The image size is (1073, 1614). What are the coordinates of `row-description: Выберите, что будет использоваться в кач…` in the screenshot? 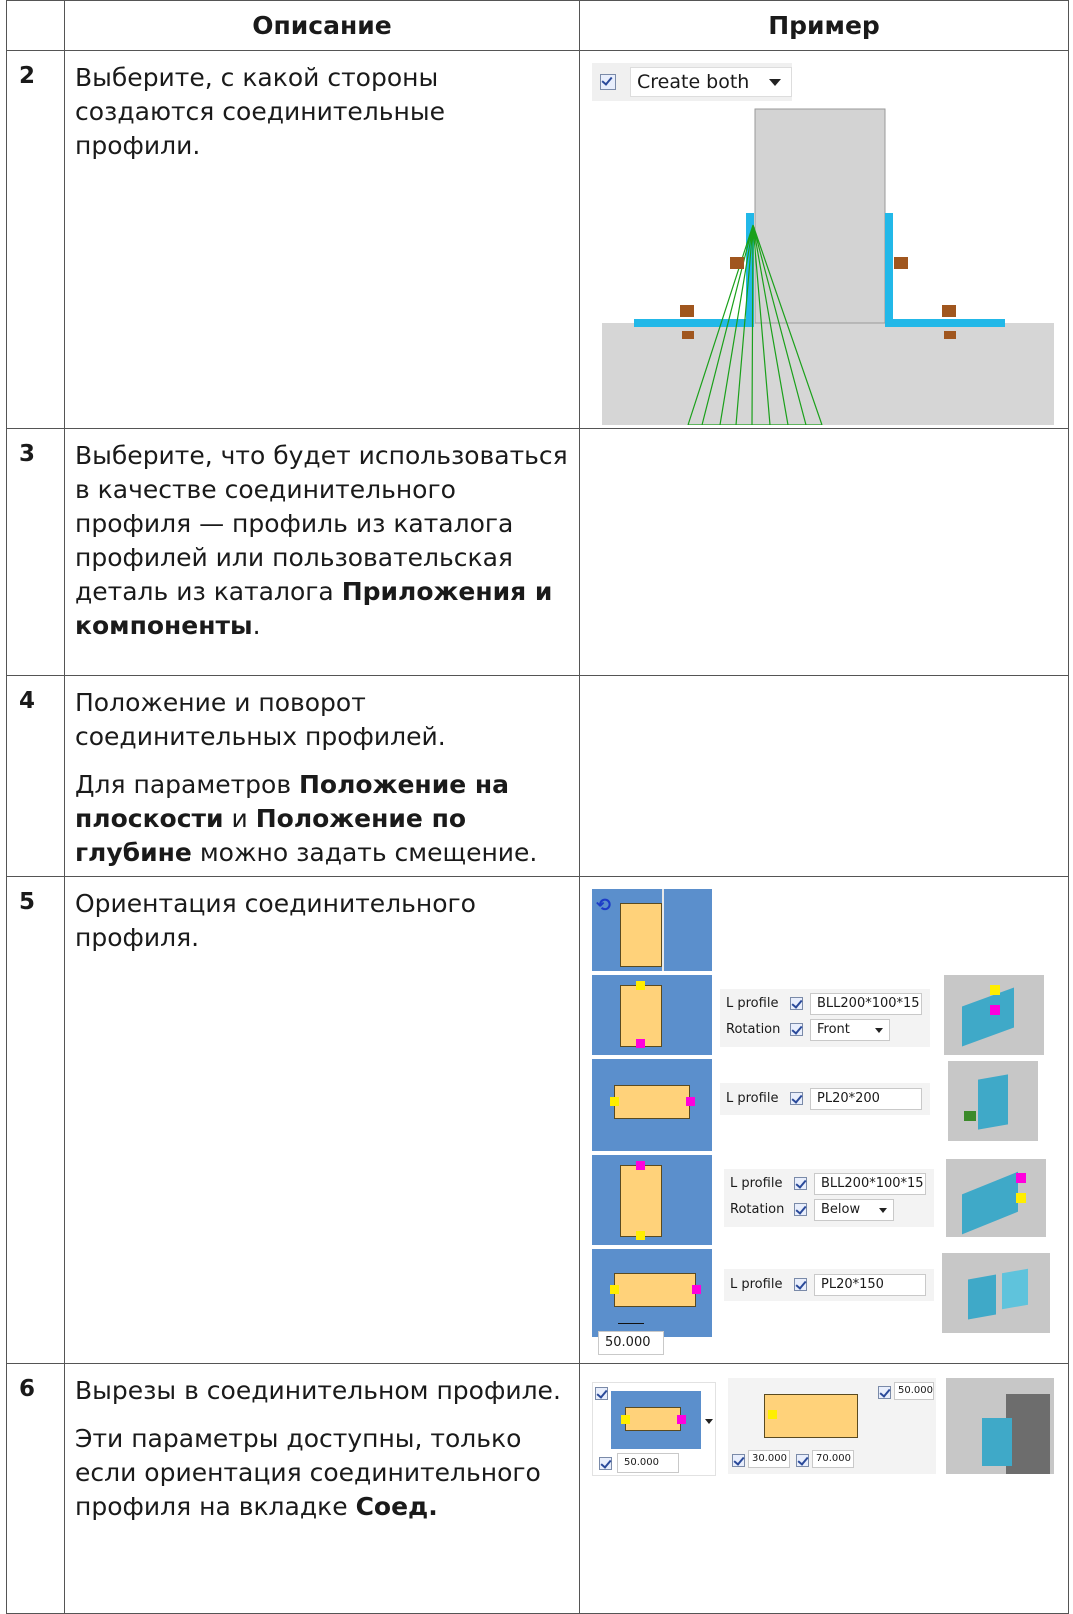 It's located at (322, 552).